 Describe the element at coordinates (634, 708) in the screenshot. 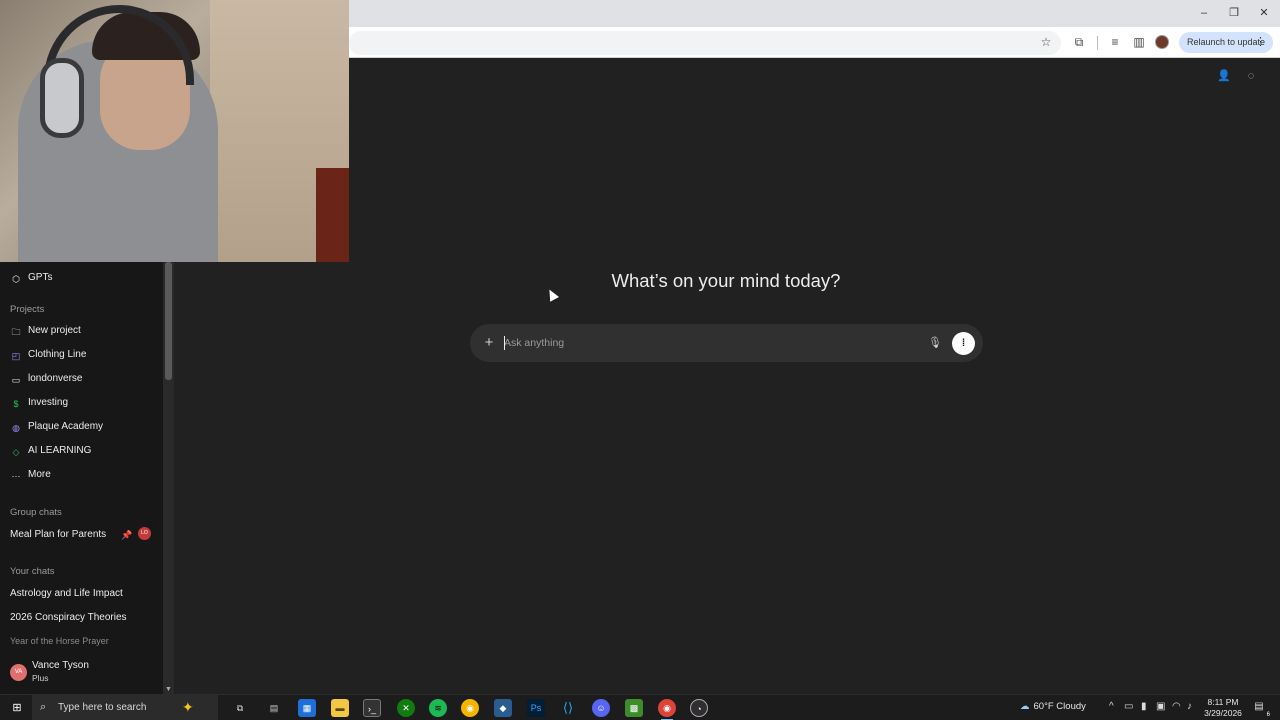

I see `minecraft-icon: ▩` at that location.